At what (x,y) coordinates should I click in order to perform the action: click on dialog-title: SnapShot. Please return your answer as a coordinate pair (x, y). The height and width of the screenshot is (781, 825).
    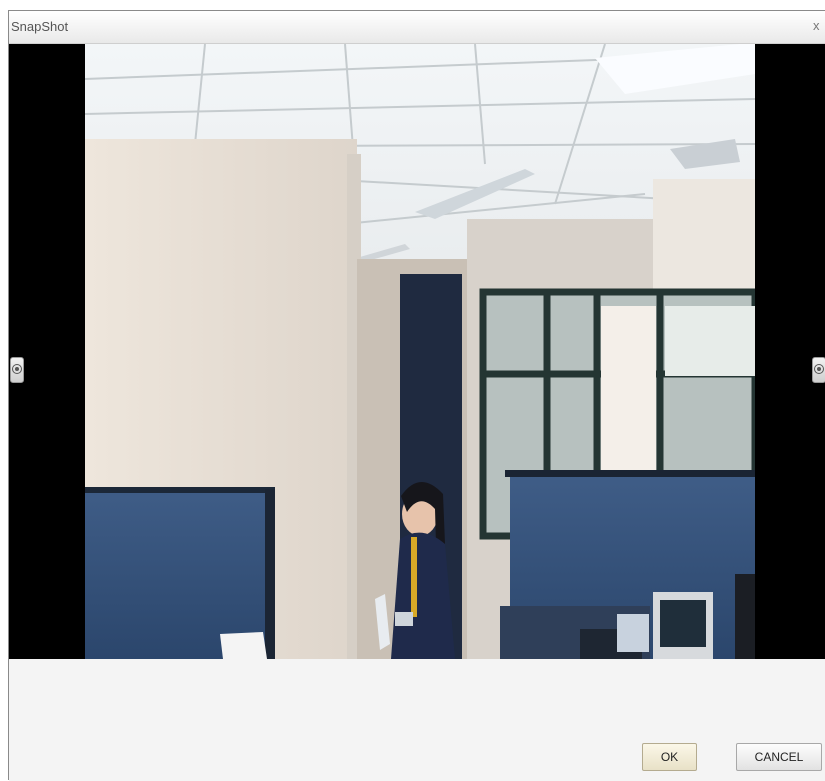
    Looking at the image, I should click on (40, 26).